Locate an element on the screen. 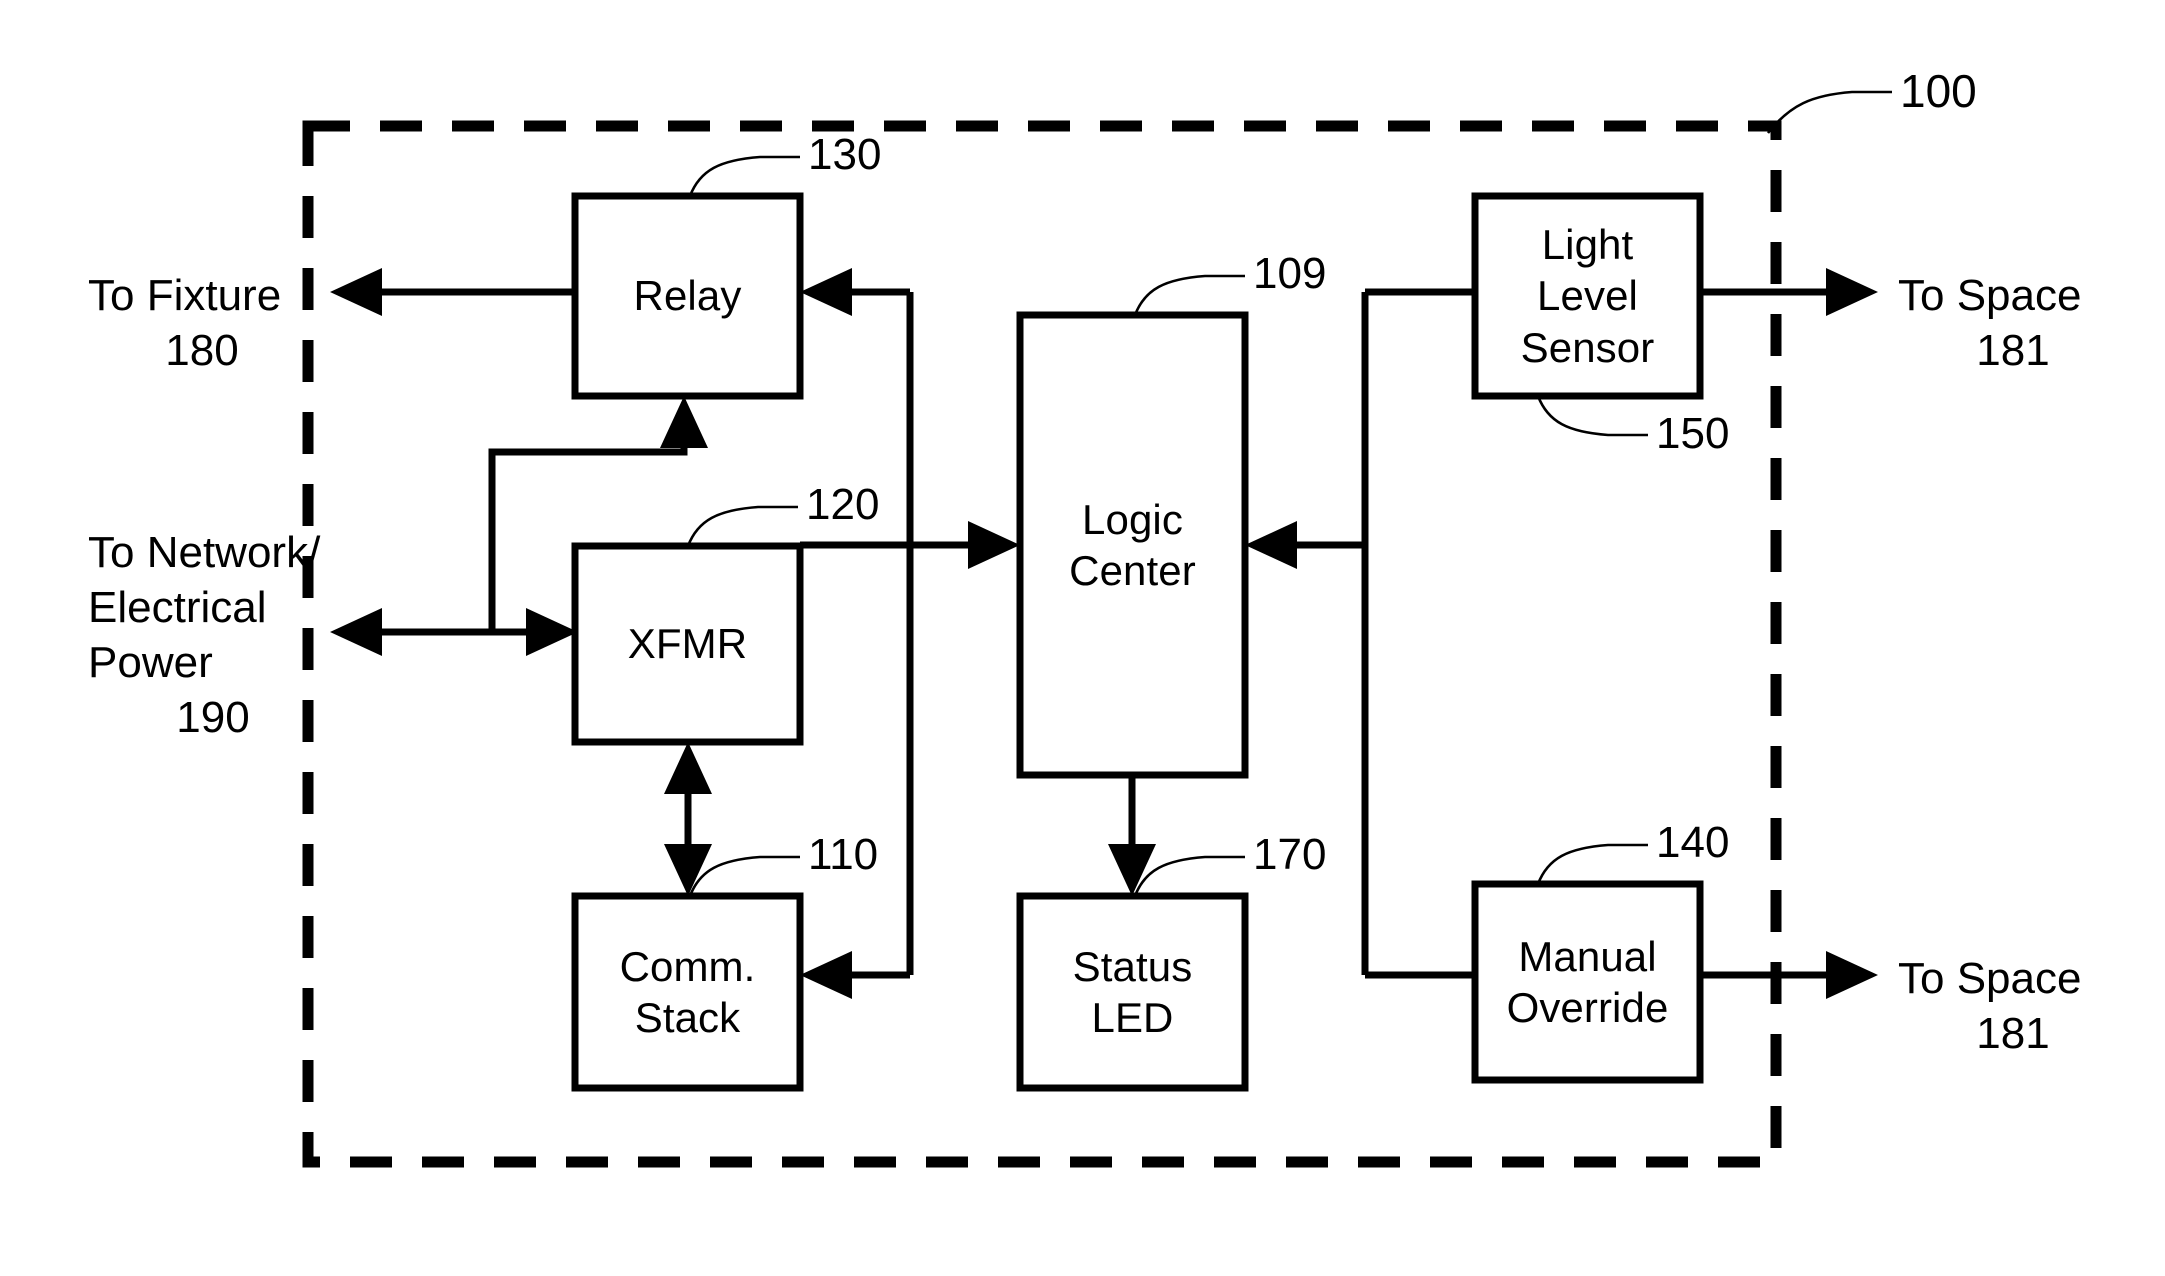 The height and width of the screenshot is (1276, 2165). arrowhead-into-status-top is located at coordinates (1132, 870).